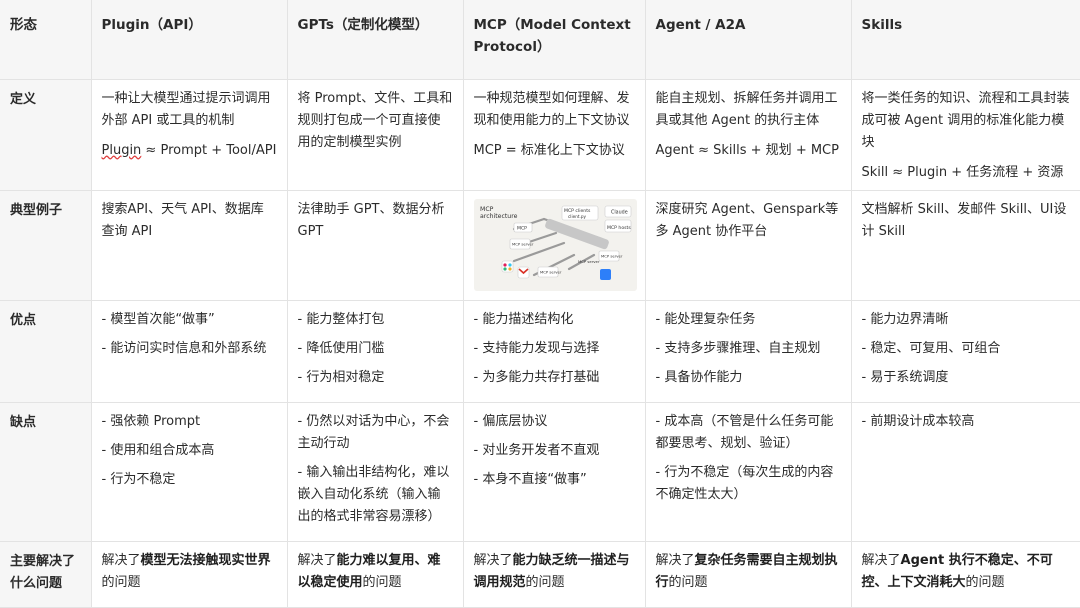 The width and height of the screenshot is (1080, 608). What do you see at coordinates (554, 40) in the screenshot?
I see `header-mcp: MCP（Model Context Protocol）` at bounding box center [554, 40].